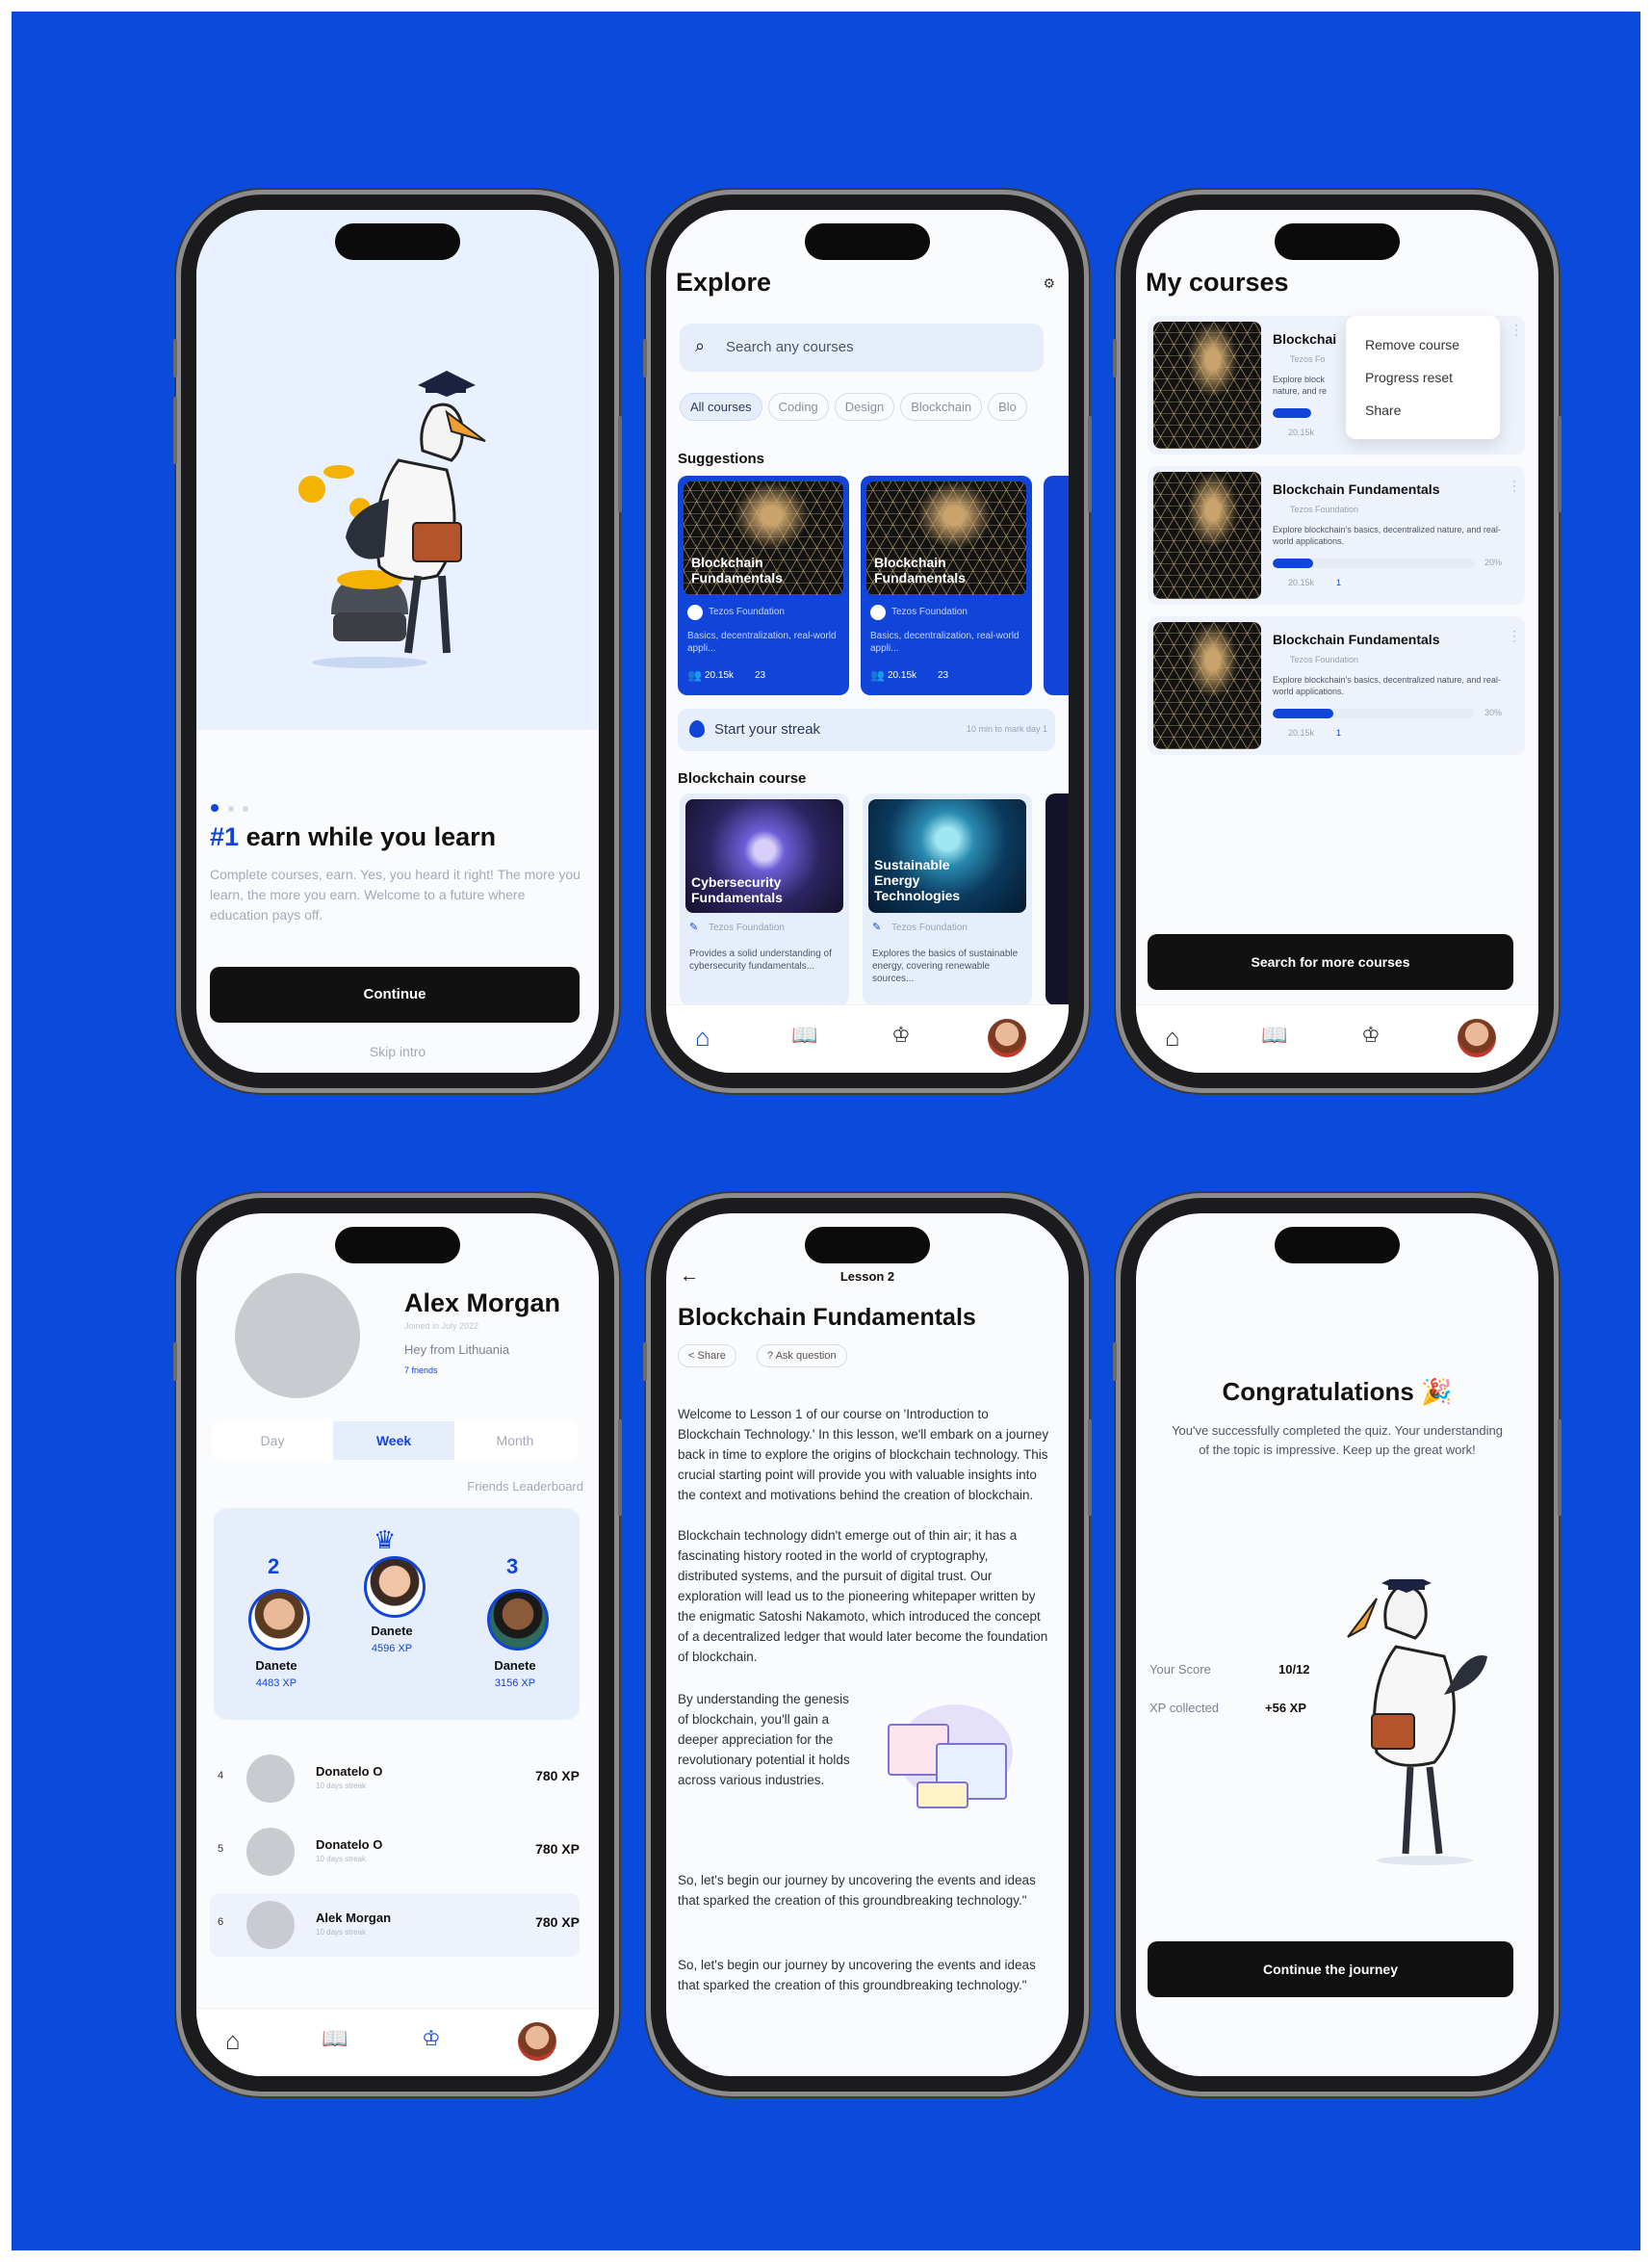 This screenshot has height=2262, width=1652. I want to click on hero-area, so click(397, 470).